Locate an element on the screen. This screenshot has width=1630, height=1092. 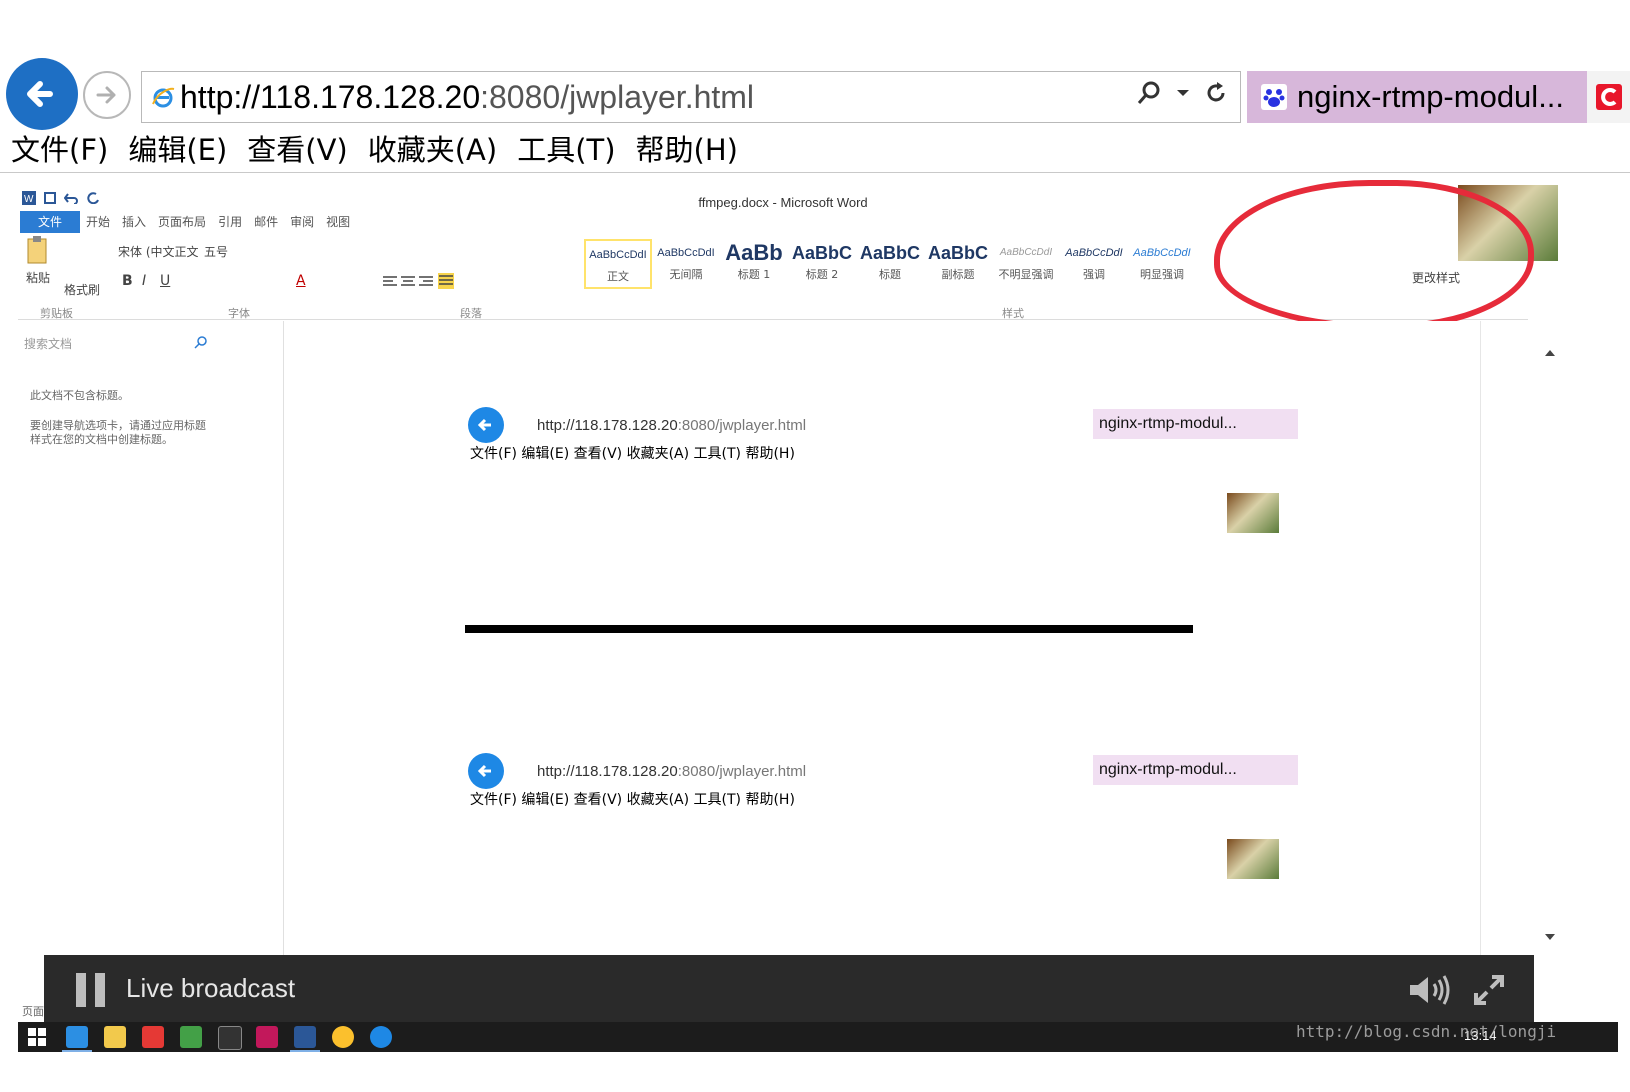
font-name-select: 宋体 (中文正文 is located at coordinates (158, 251).